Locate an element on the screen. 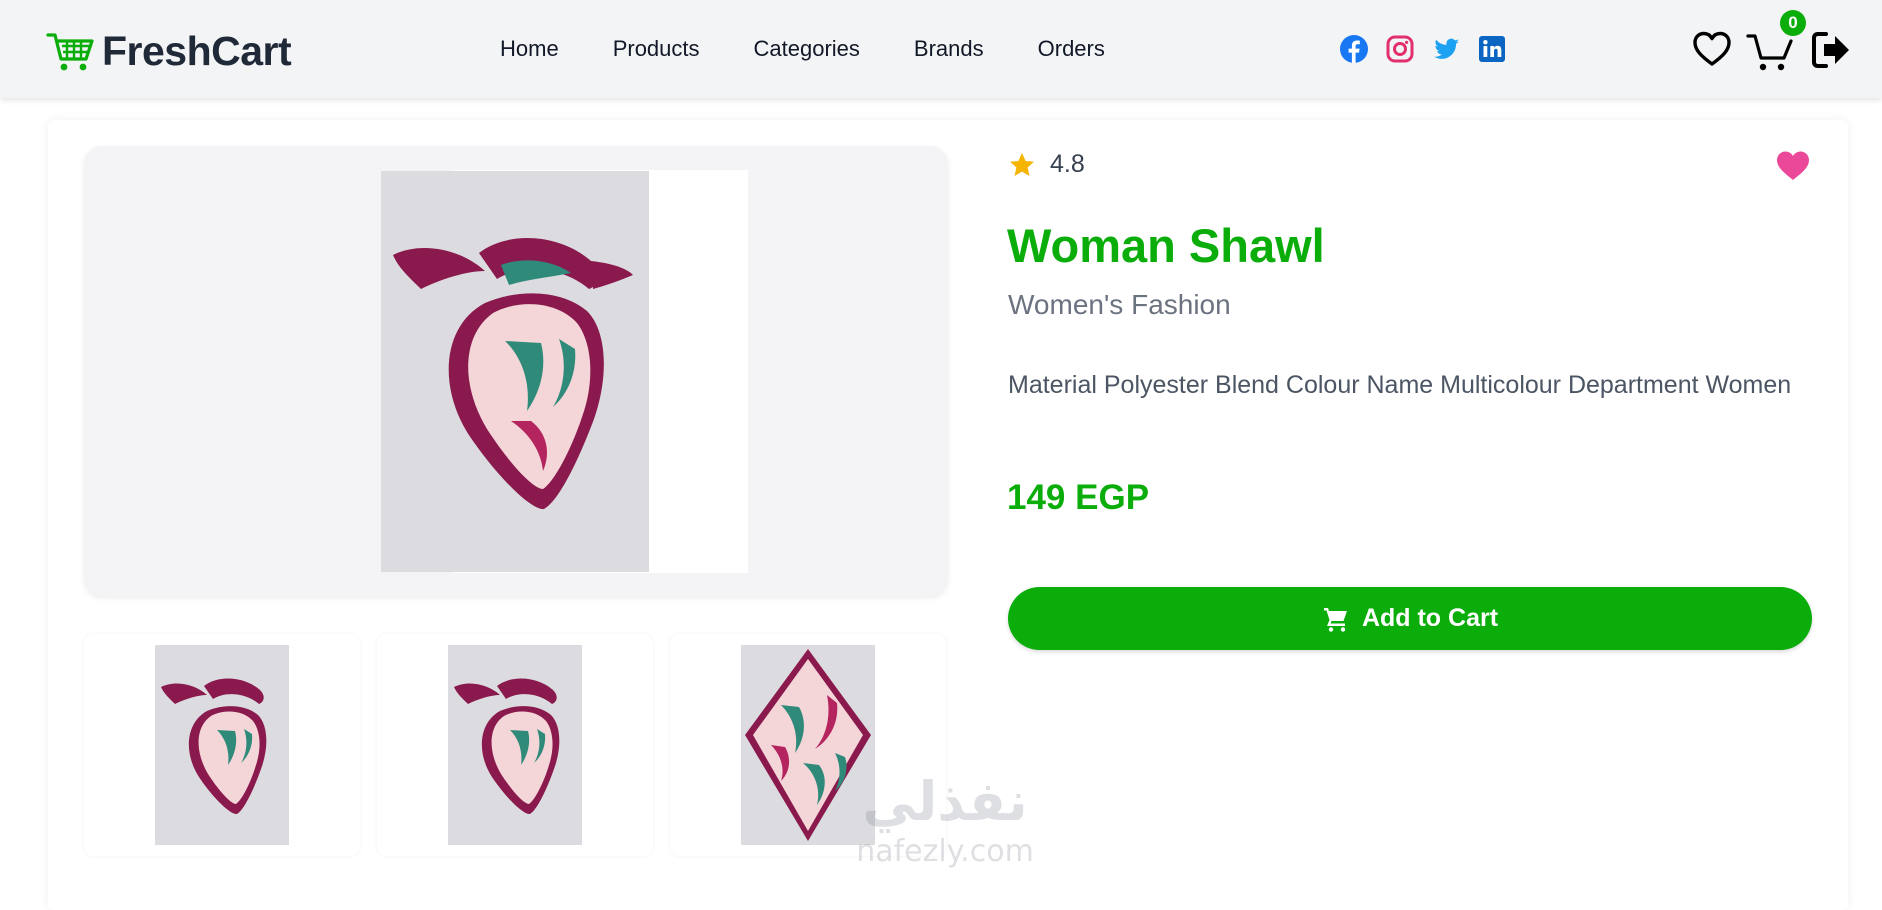 The width and height of the screenshot is (1882, 910). star-icon is located at coordinates (1022, 164).